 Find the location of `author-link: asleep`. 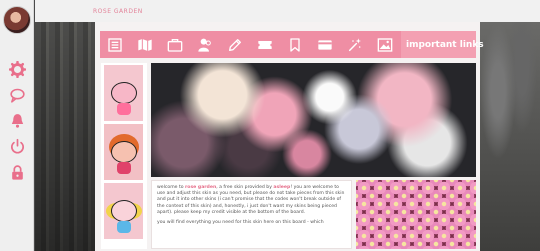

author-link: asleep is located at coordinates (281, 187).